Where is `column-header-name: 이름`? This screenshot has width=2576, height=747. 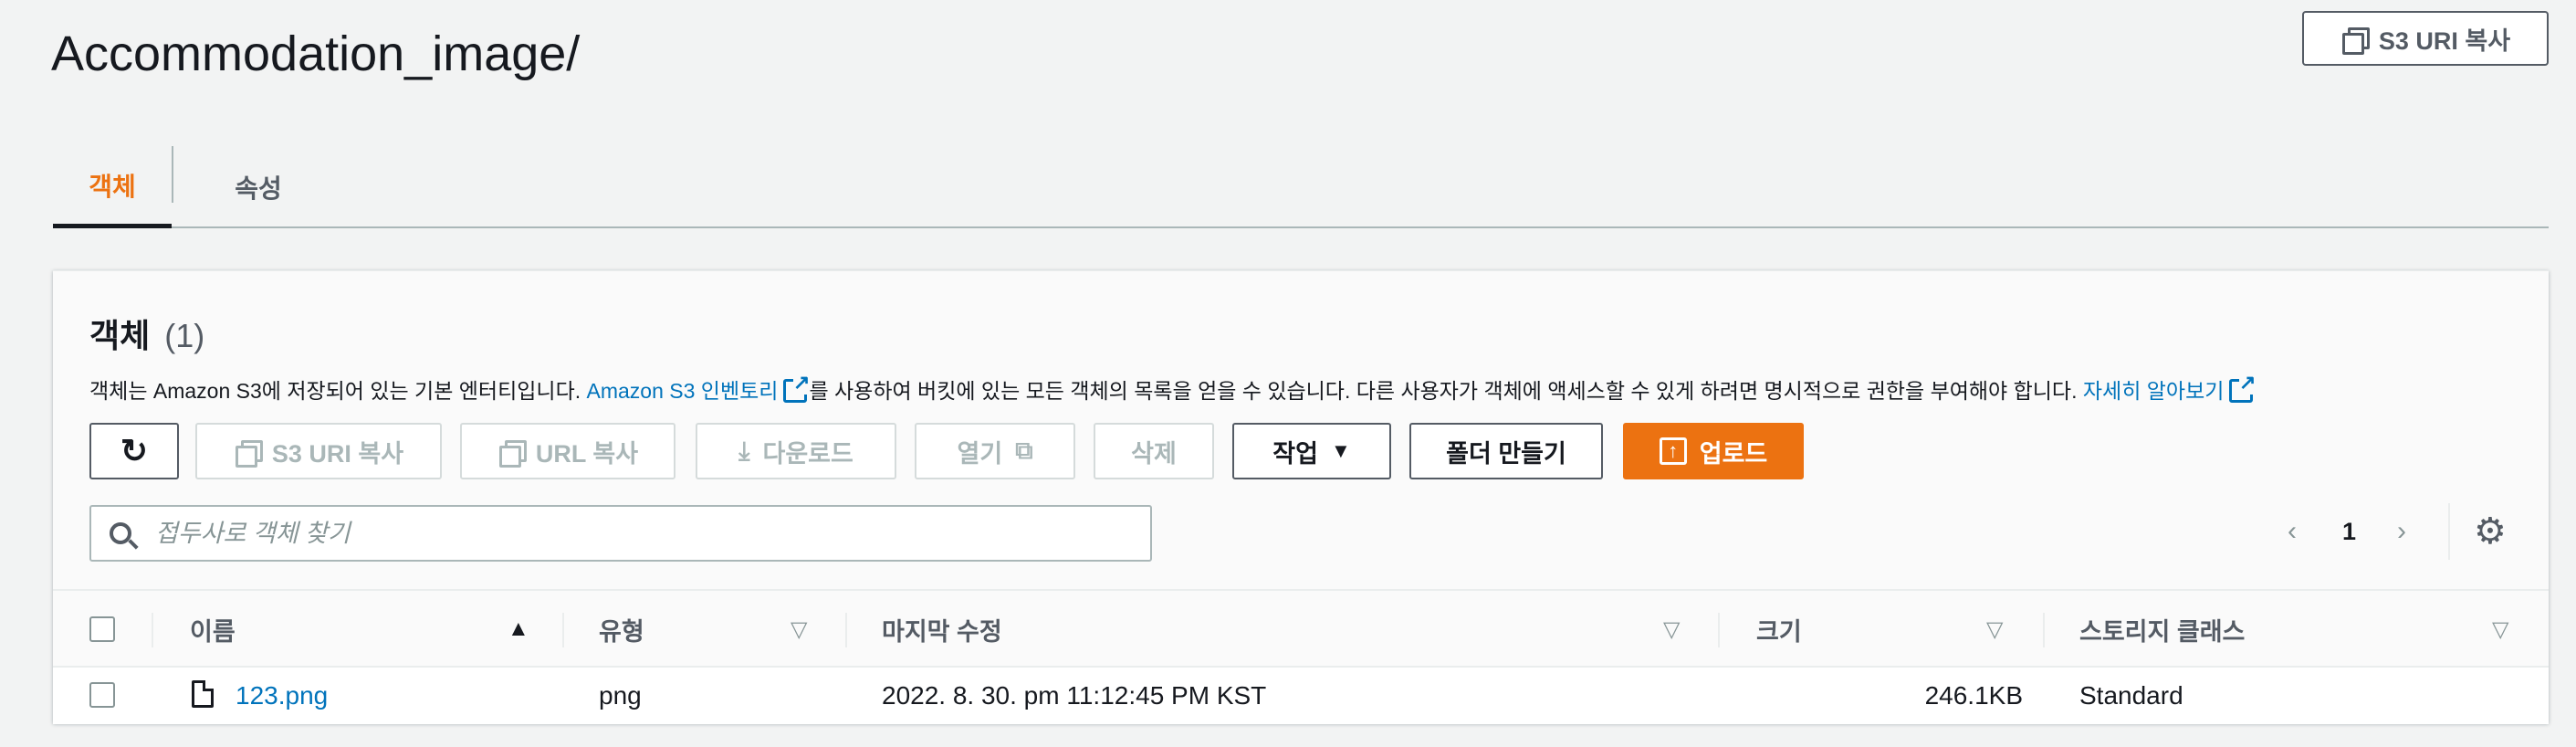
column-header-name: 이름 is located at coordinates (213, 629).